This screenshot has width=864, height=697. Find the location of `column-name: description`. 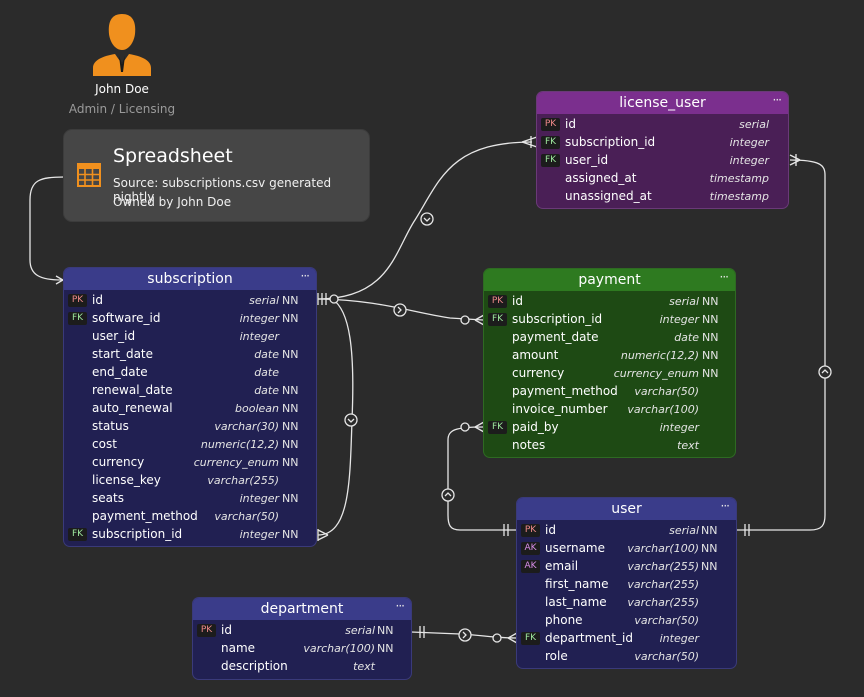

column-name: description is located at coordinates (254, 666).